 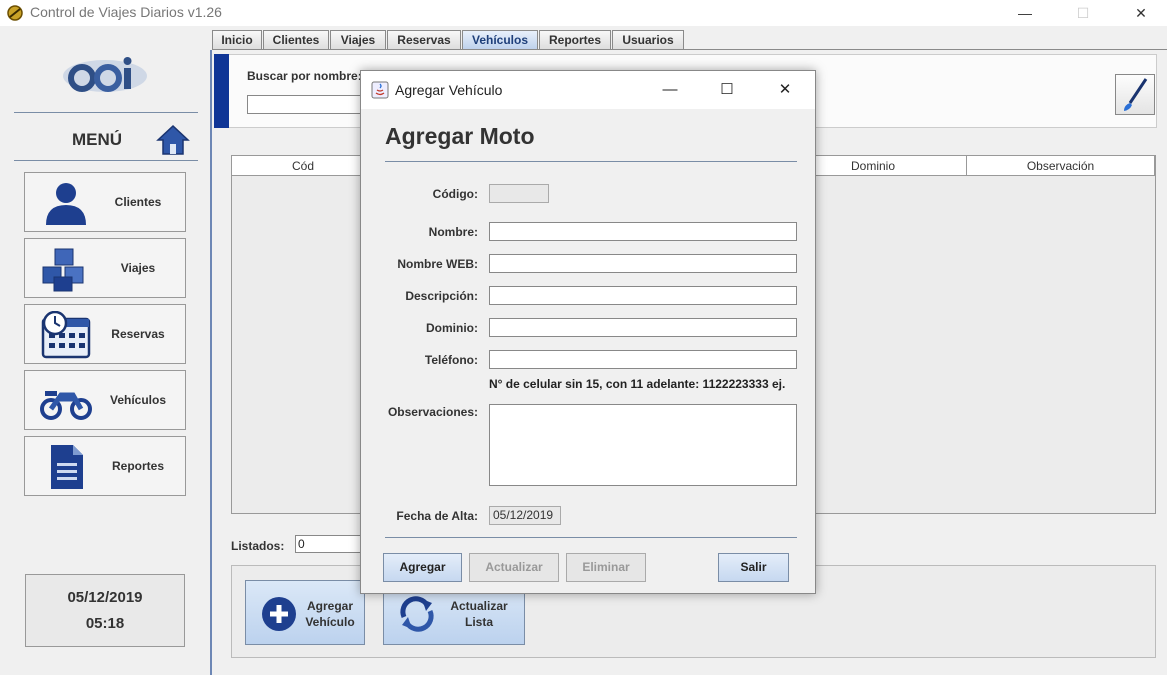 I want to click on dialog-title: Agregar Vehículo, so click(x=449, y=90).